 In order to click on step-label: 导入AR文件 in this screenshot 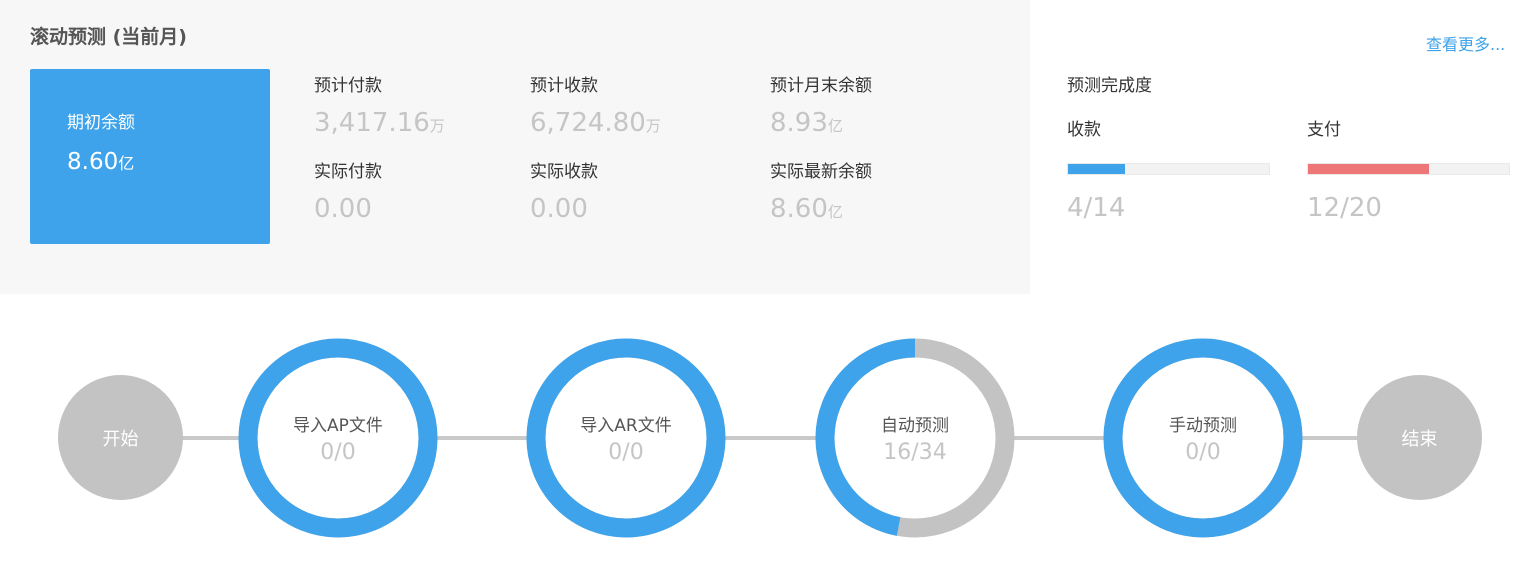, I will do `click(626, 426)`.